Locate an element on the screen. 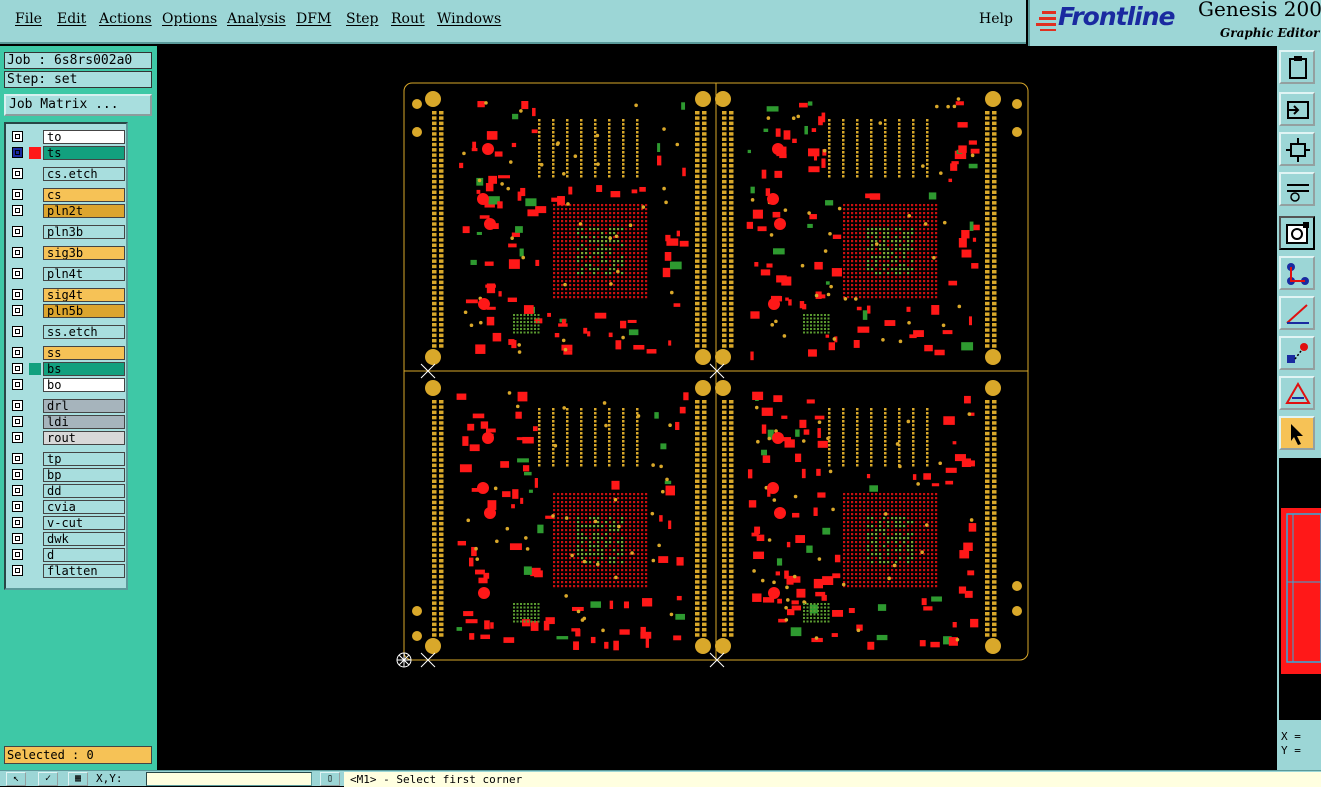  layer-row-ldi: ldi is located at coordinates (68, 422).